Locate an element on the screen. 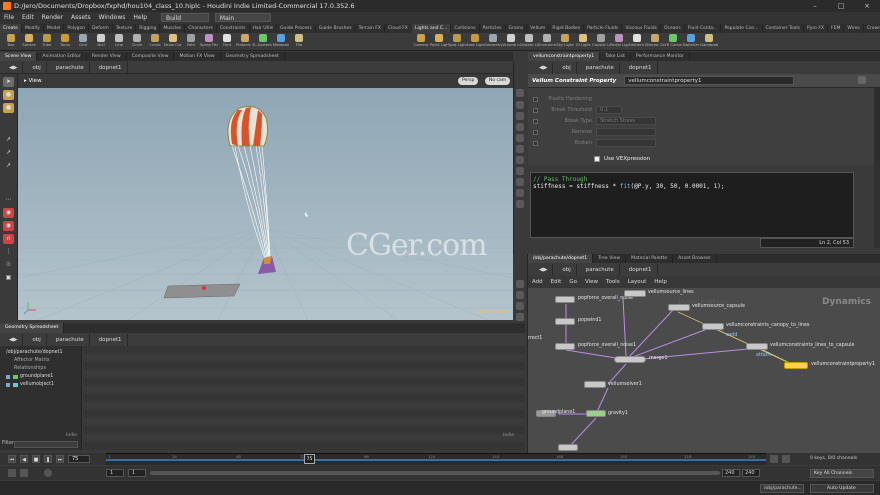 The width and height of the screenshot is (880, 495). menu-help: Help is located at coordinates (140, 18).